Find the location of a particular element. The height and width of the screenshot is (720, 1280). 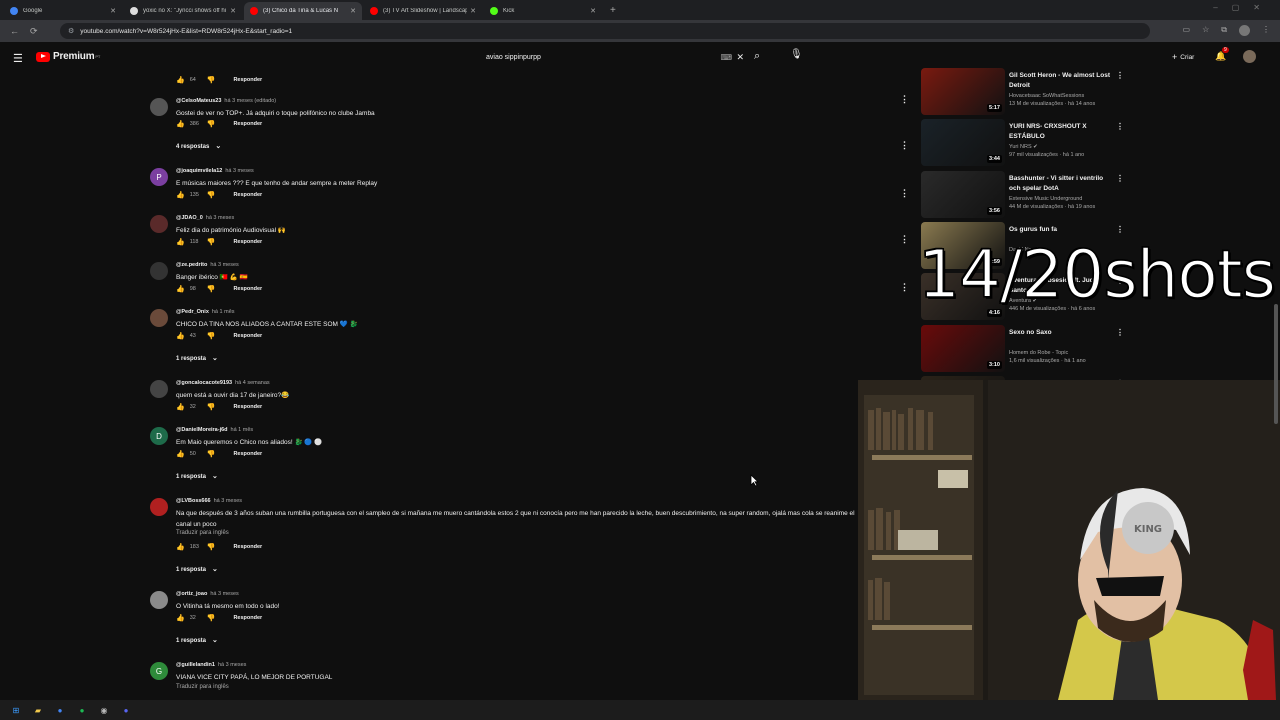

profile-avatar is located at coordinates (1244, 30).